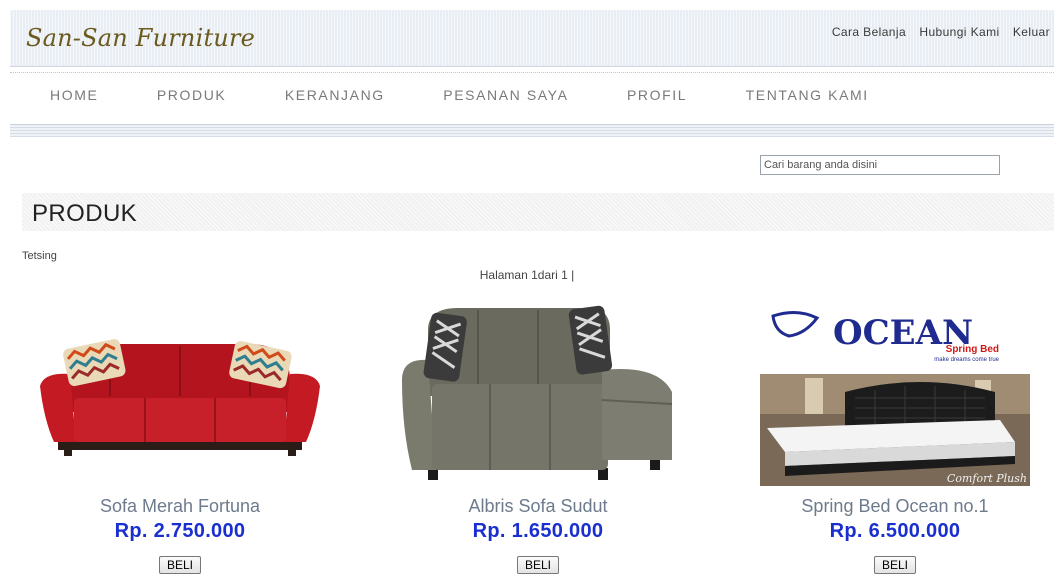 The image size is (1054, 587). I want to click on product-card: Sofa Merah Fortuna Rp. 2.750.000 BELI, so click(180, 437).